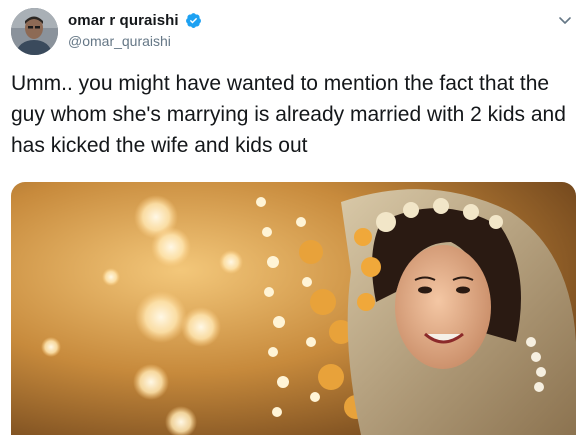 This screenshot has height=435, width=583. I want to click on tweet-menu-button, so click(565, 20).